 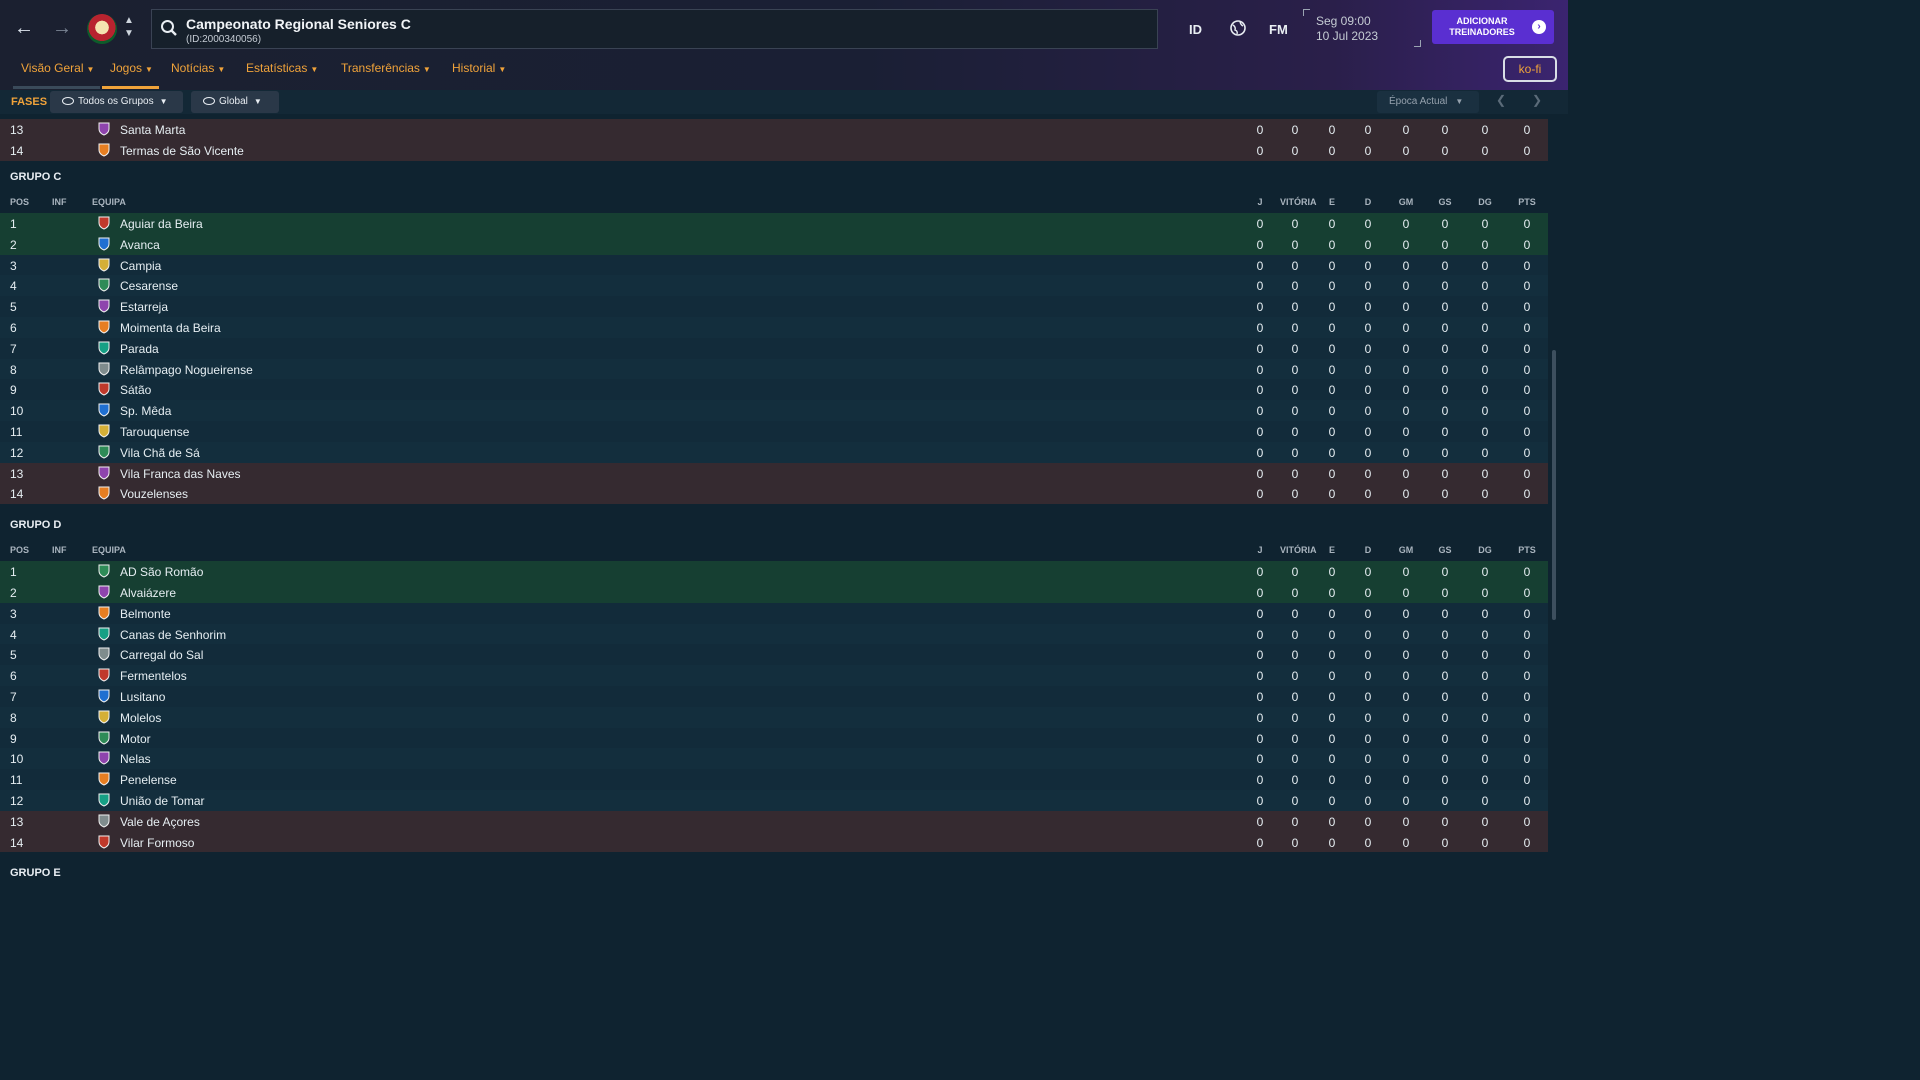 What do you see at coordinates (154, 494) in the screenshot?
I see `team-name: Vouzelenses` at bounding box center [154, 494].